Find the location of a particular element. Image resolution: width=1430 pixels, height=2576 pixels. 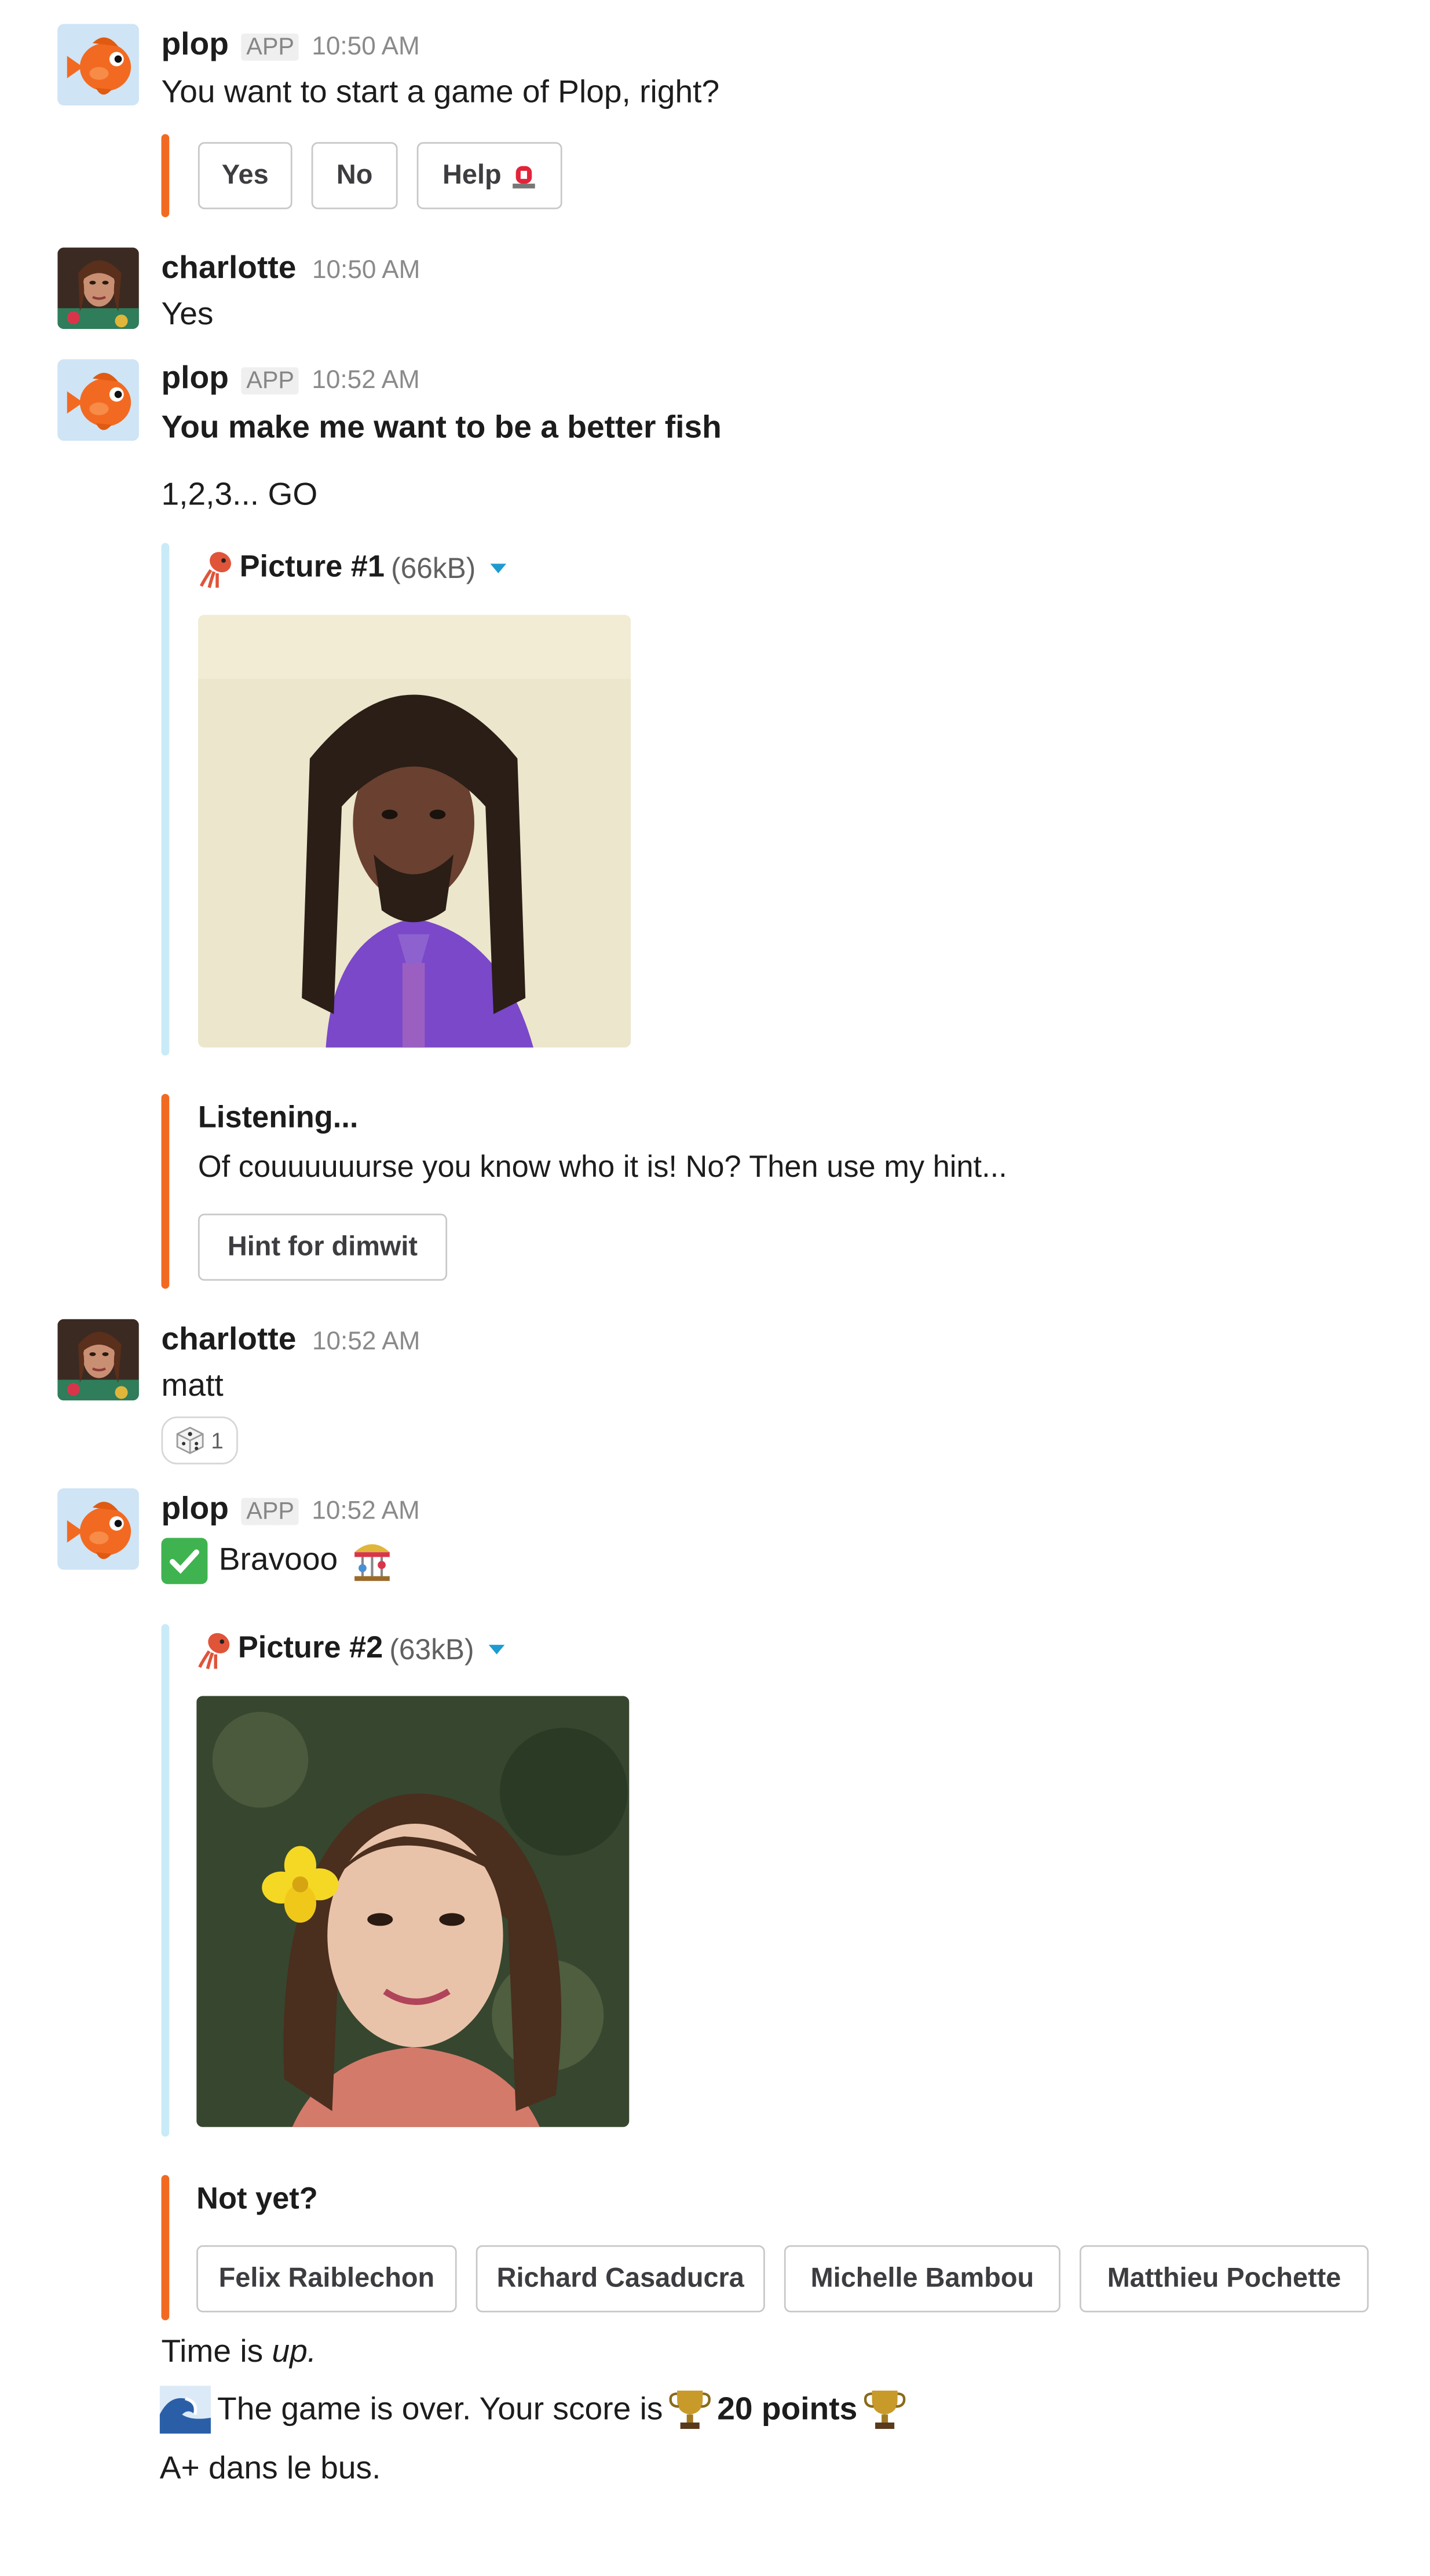

picture-title-row: Picture #2 (63kB) is located at coordinates (350, 1650).